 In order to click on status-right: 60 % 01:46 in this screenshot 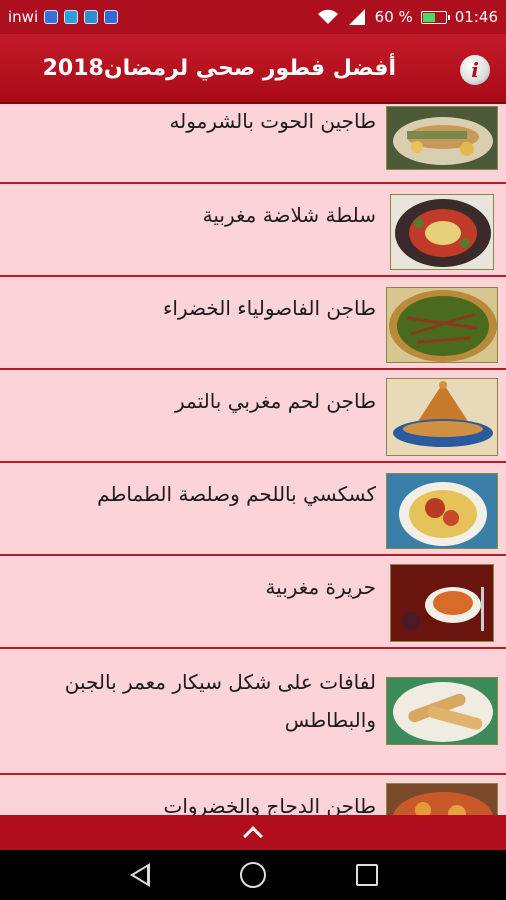, I will do `click(407, 17)`.